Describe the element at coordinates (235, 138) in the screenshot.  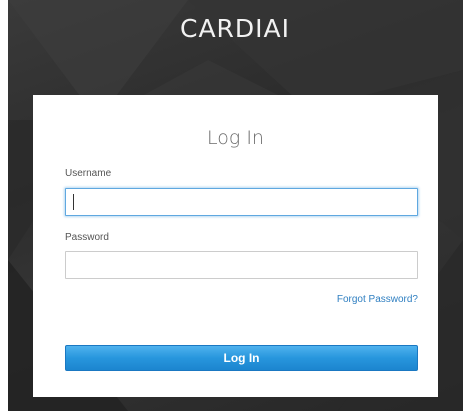
I see `login-title: Log In` at that location.